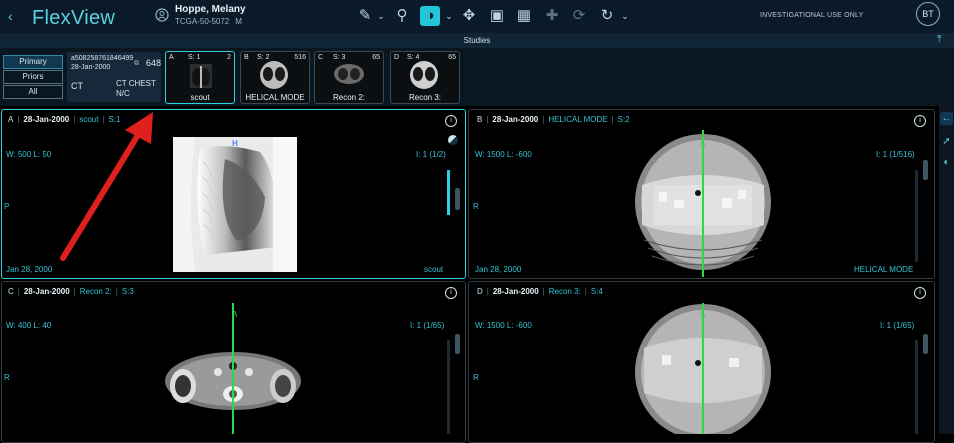 This screenshot has height=443, width=954. I want to click on window-level: W: 500 L: 50, so click(29, 154).